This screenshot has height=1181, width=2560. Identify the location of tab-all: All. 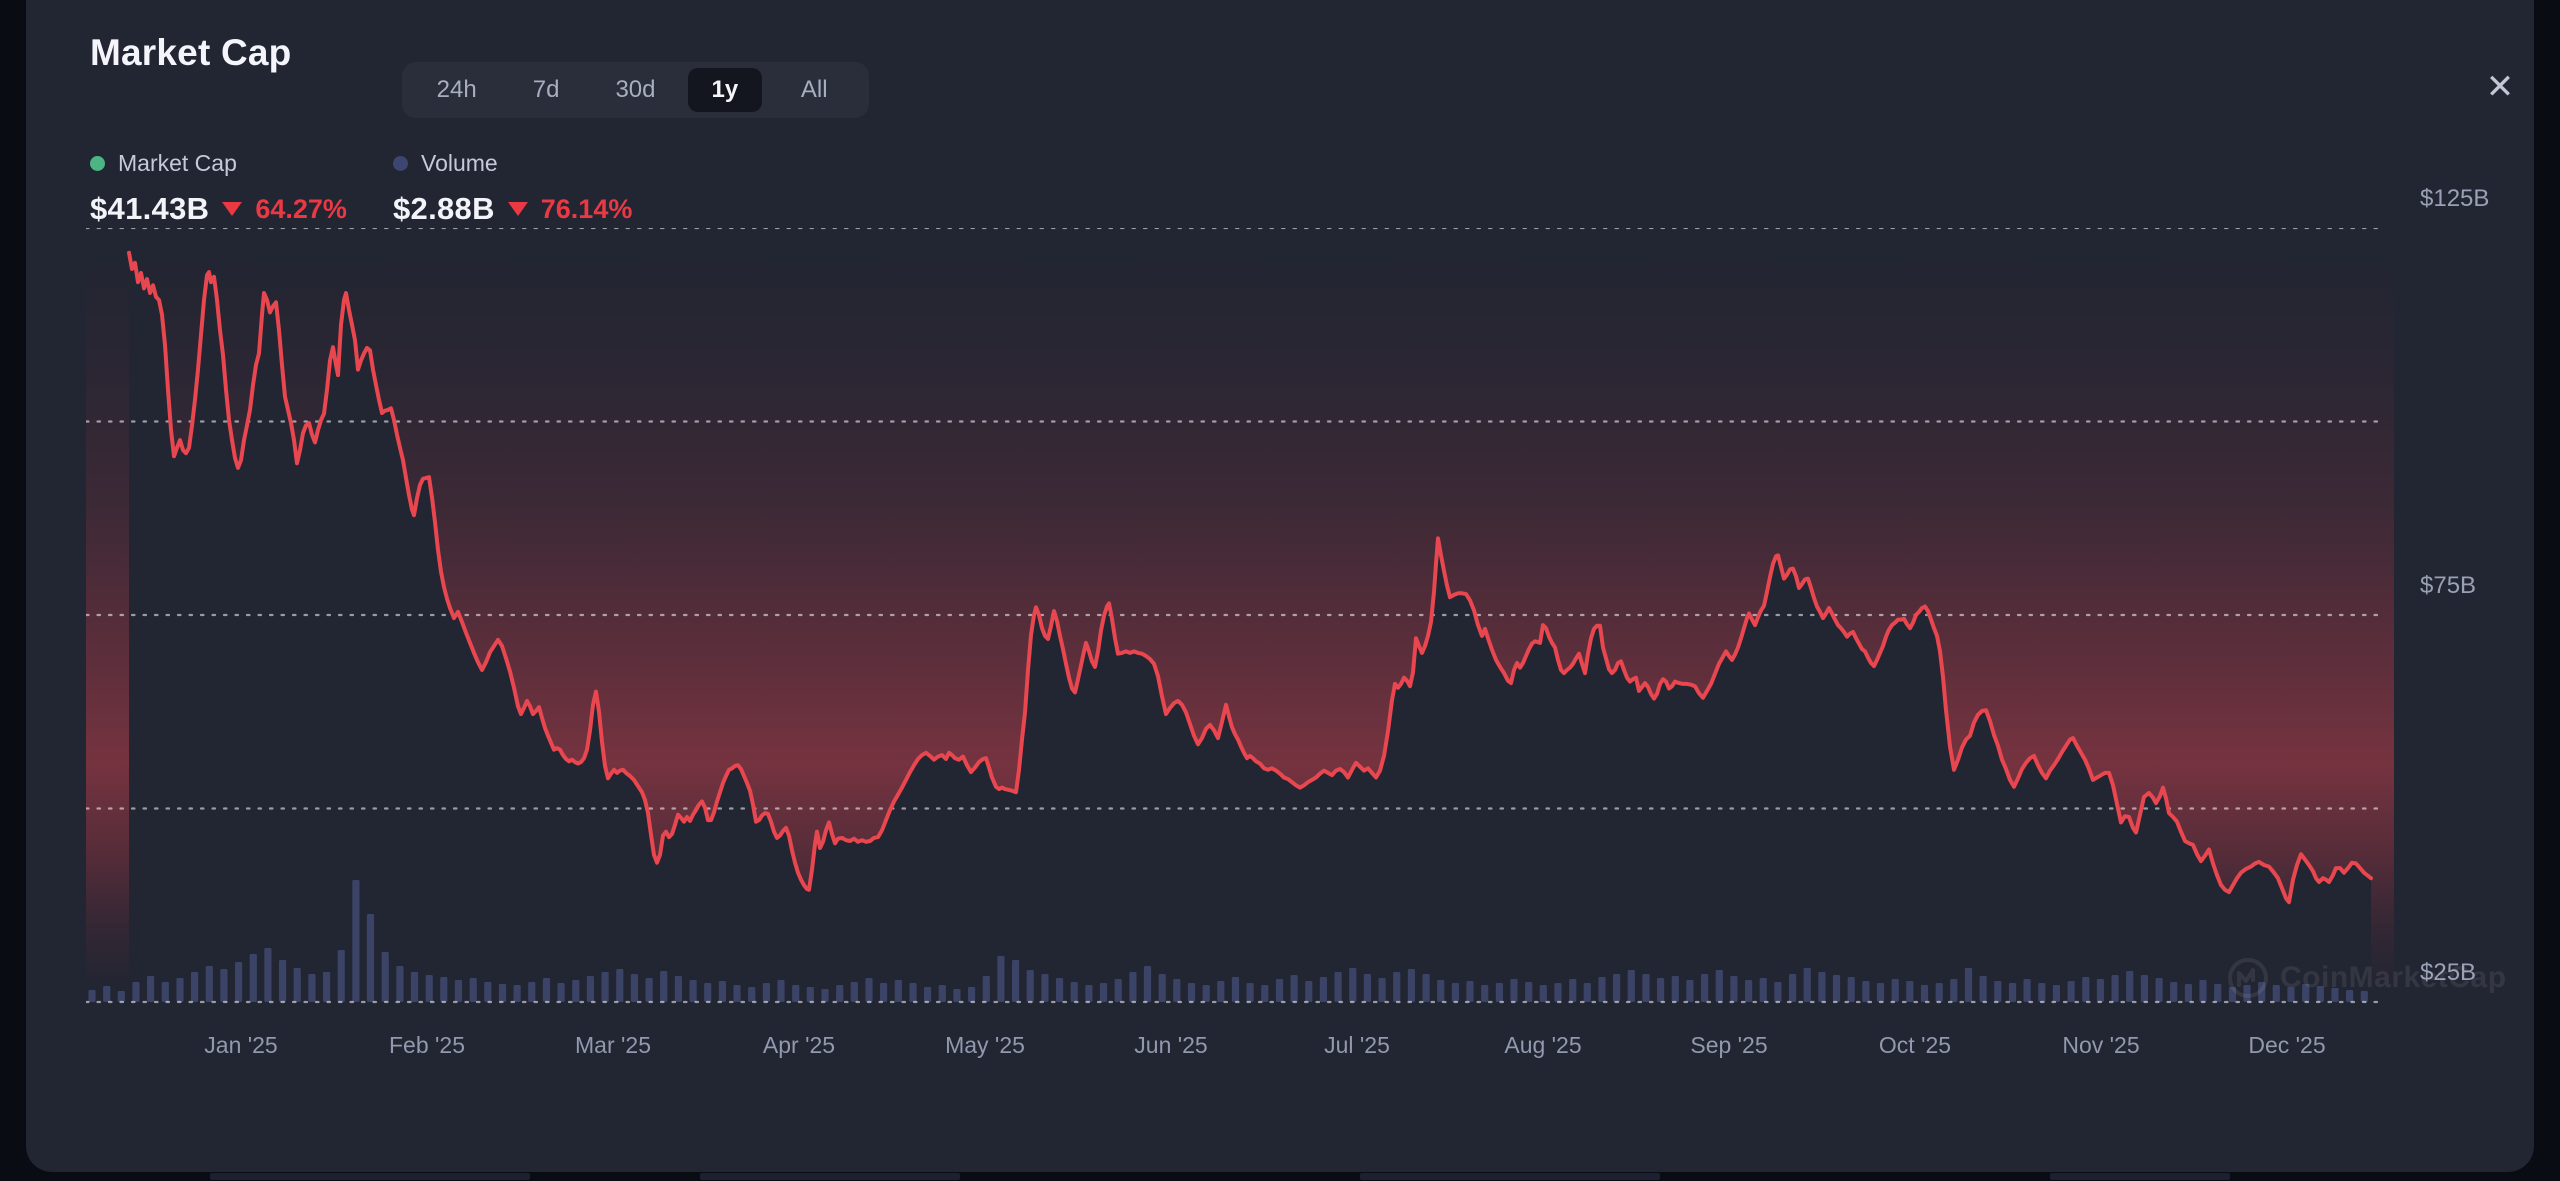
(814, 90).